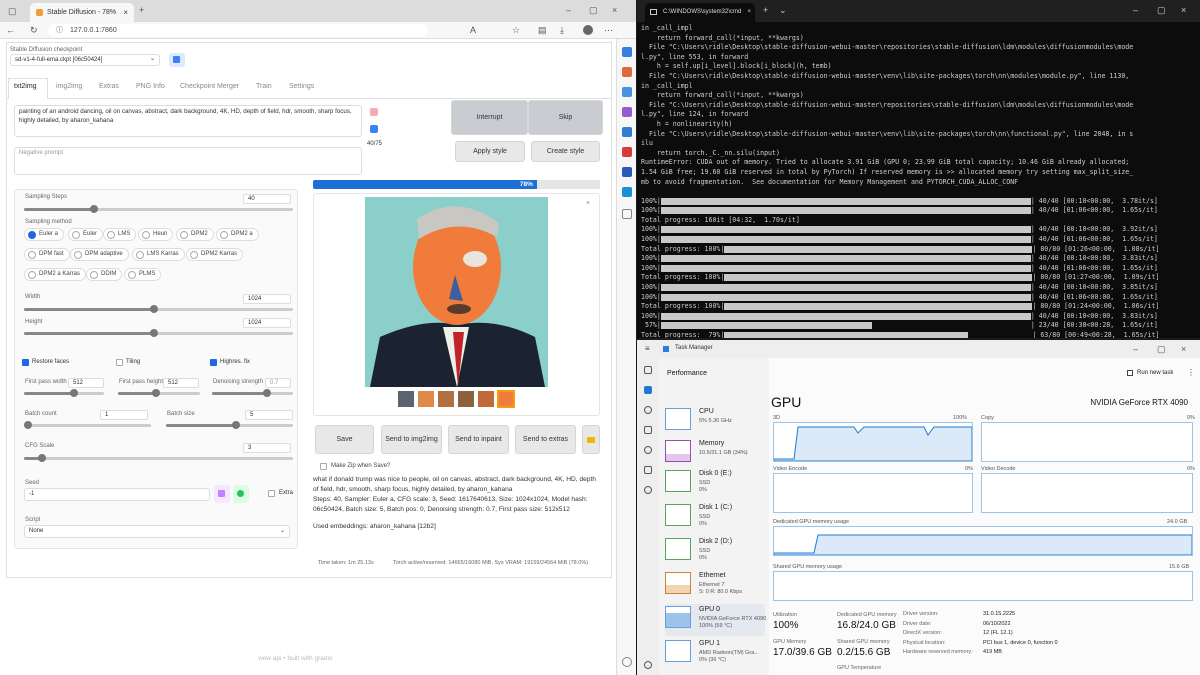  I want to click on tab-train: Train, so click(264, 86).